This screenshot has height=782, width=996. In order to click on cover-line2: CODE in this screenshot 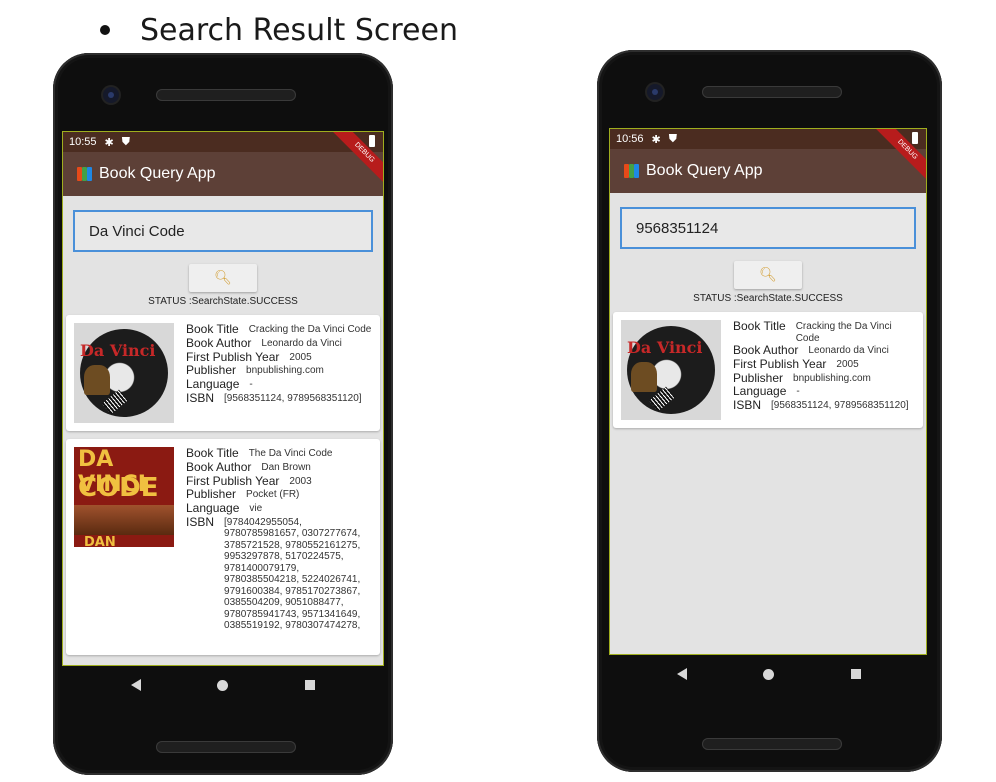, I will do `click(118, 488)`.